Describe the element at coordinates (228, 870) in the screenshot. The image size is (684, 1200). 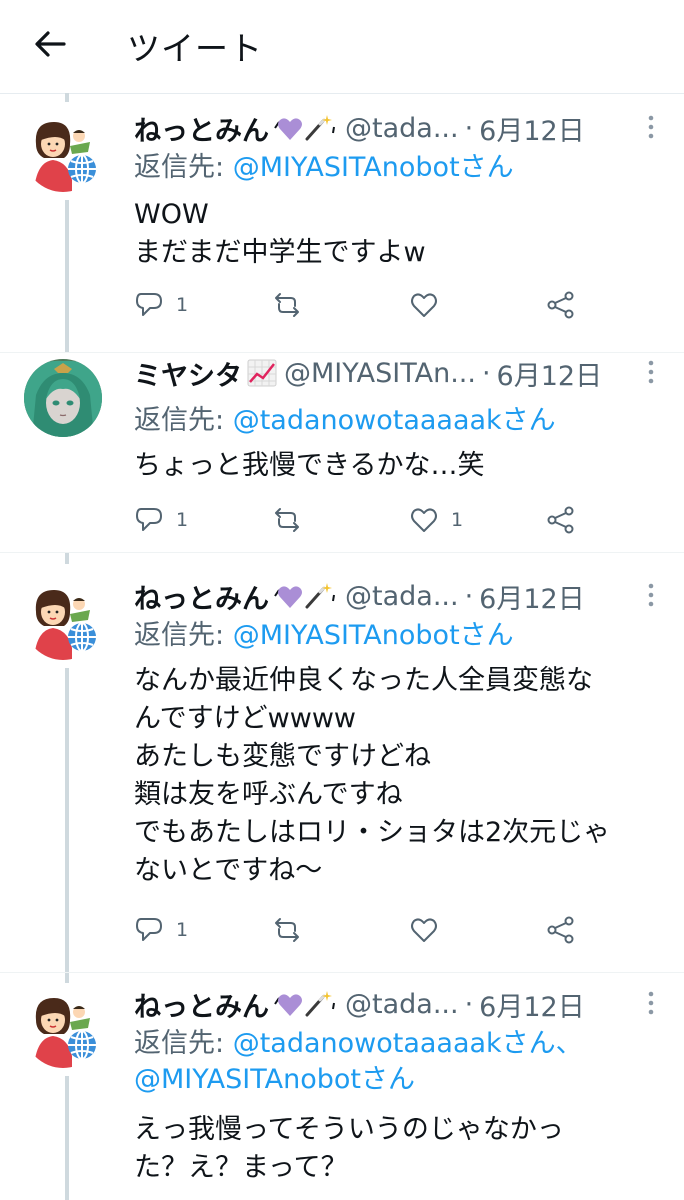
I see `tweet-text-line: ないとですね〜` at that location.